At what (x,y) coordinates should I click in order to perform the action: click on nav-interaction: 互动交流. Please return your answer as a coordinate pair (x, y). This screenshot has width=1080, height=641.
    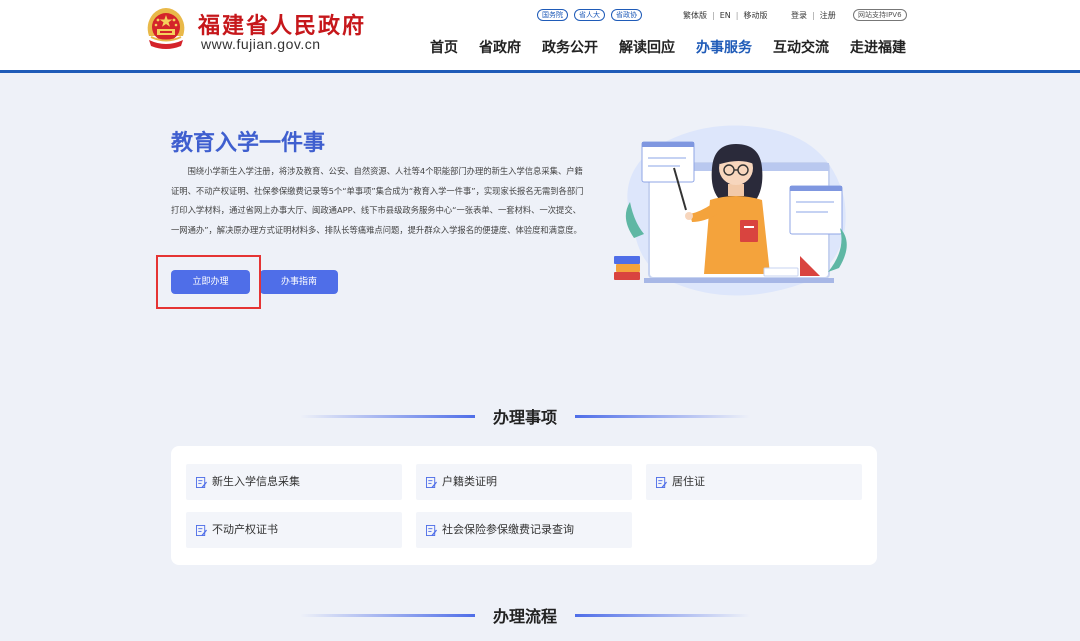
    Looking at the image, I should click on (801, 47).